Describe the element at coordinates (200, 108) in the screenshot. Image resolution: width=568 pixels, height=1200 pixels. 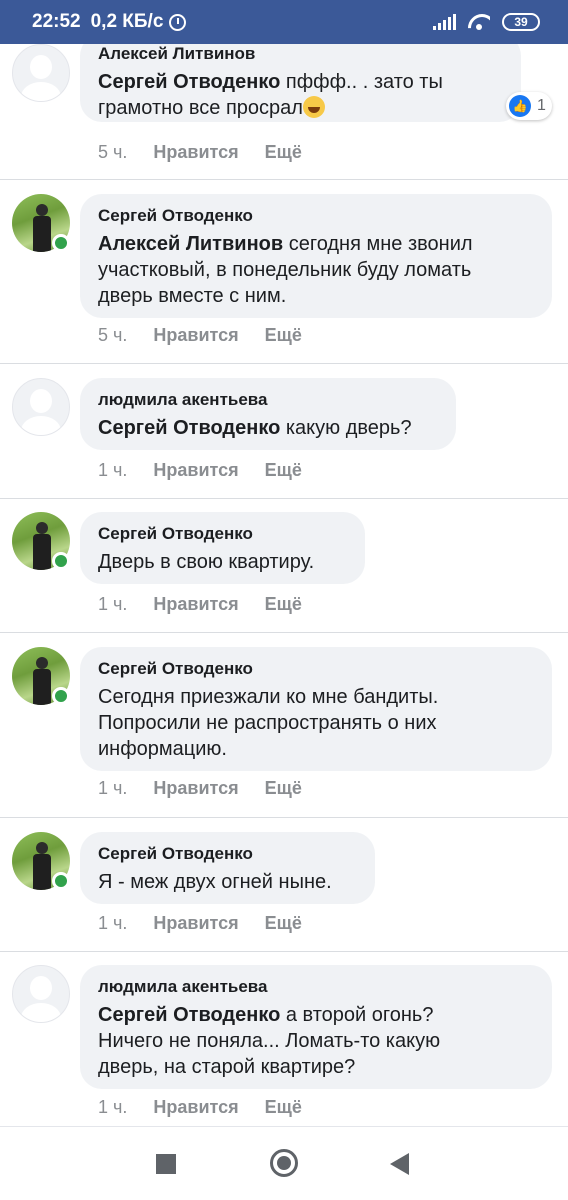
I see `comment-text-line: грамотно все просрал` at that location.